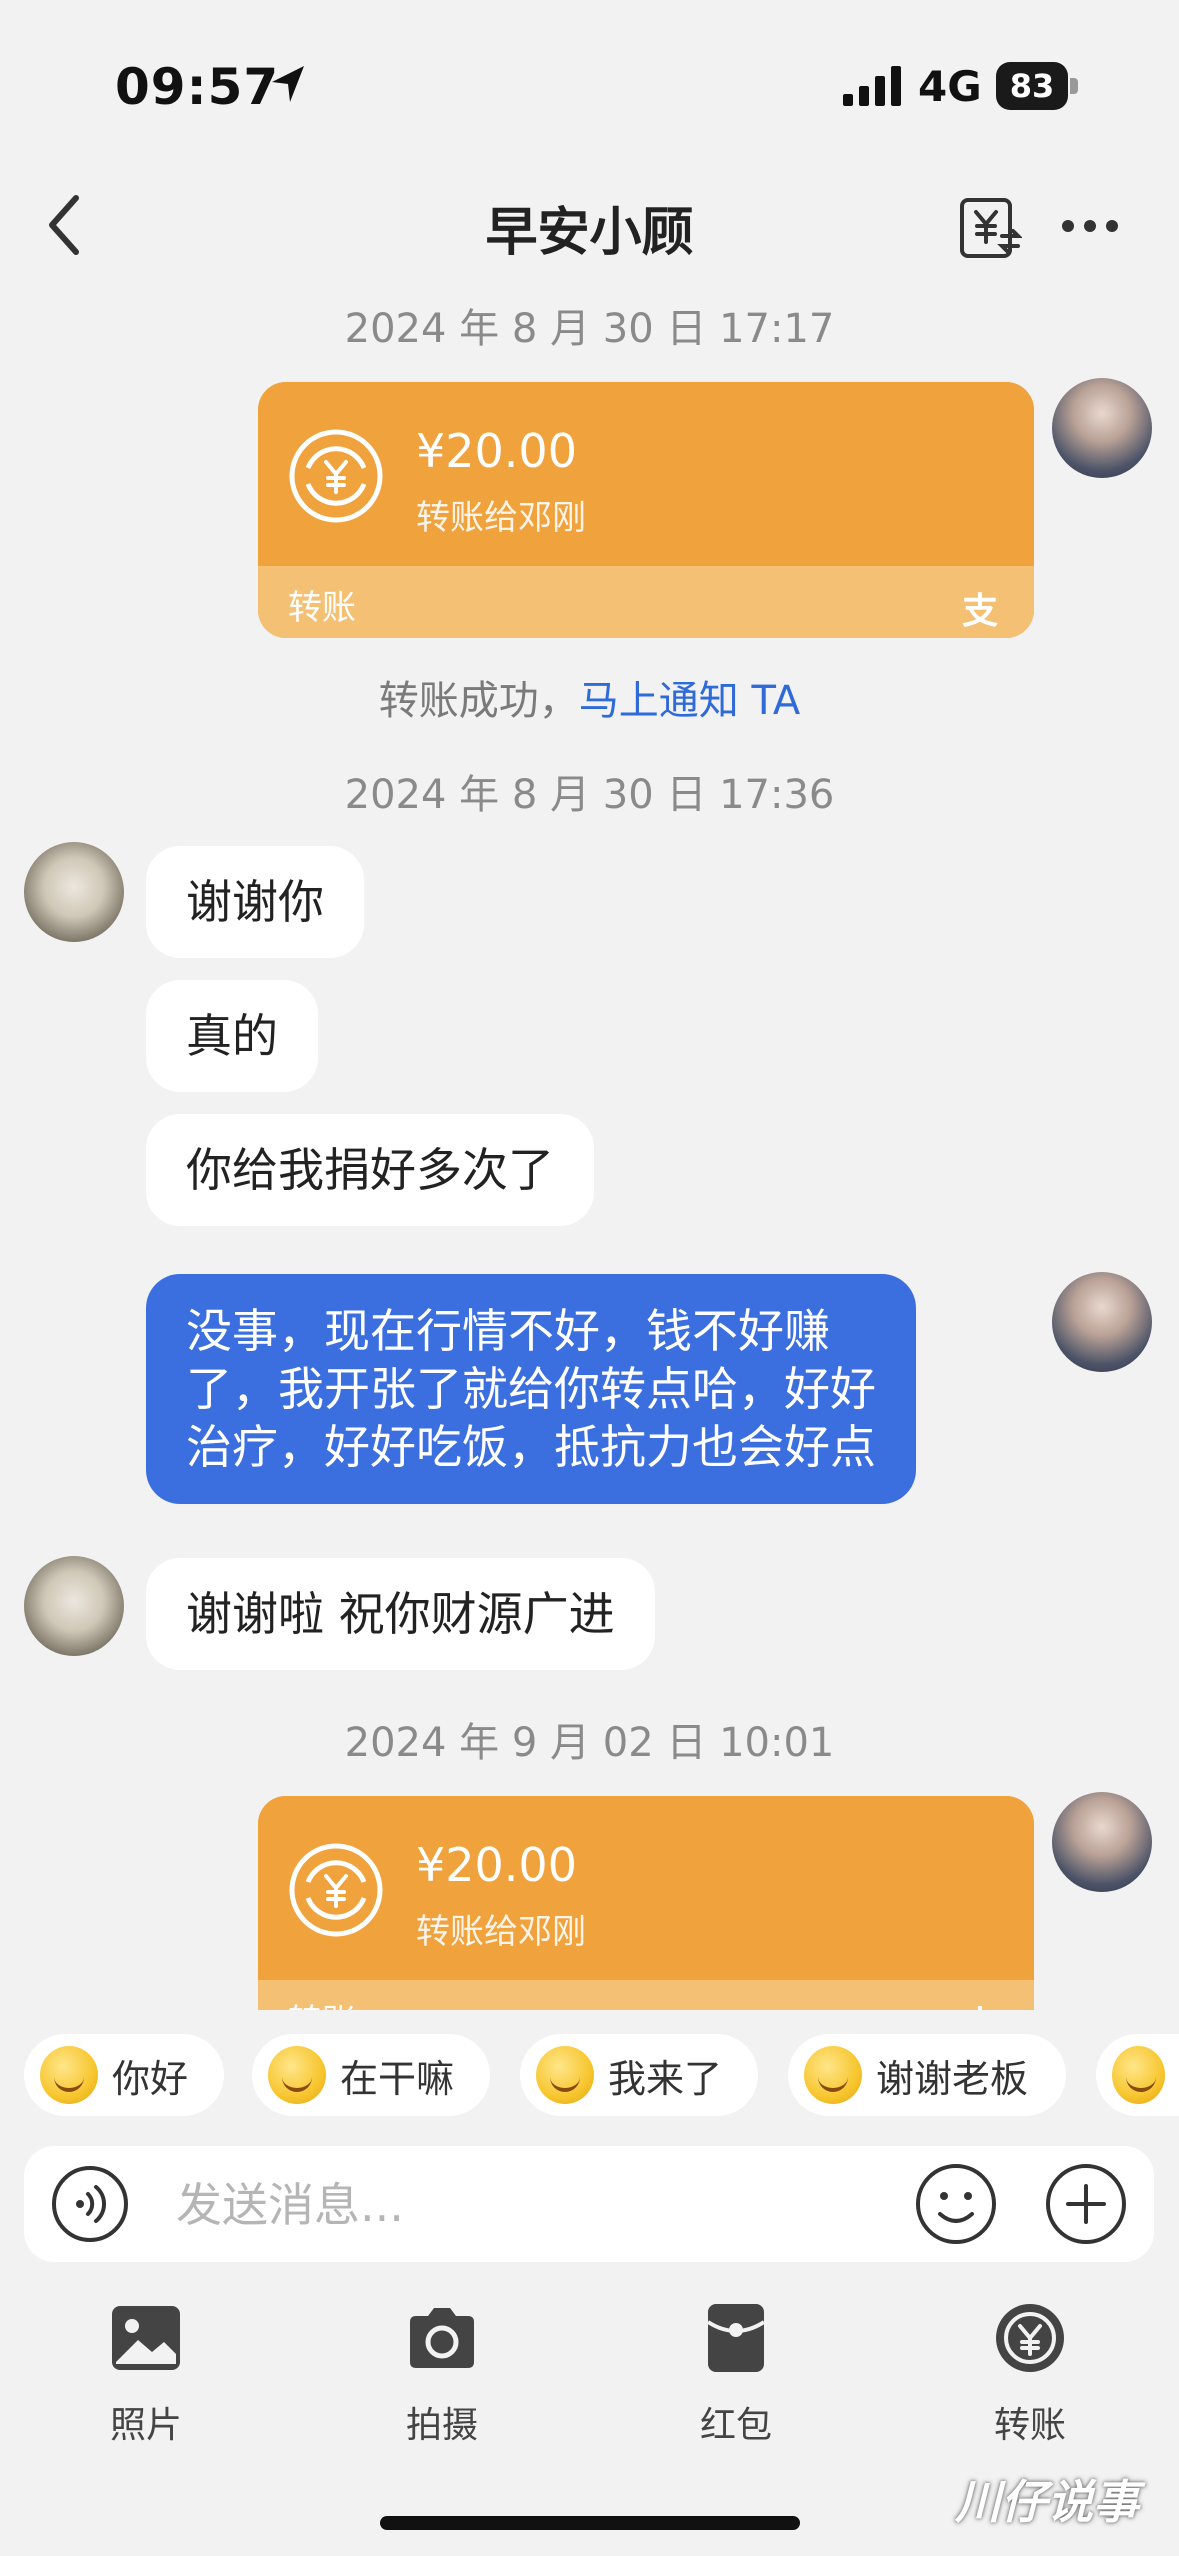  What do you see at coordinates (1032, 86) in the screenshot?
I see `battery-level: 83` at bounding box center [1032, 86].